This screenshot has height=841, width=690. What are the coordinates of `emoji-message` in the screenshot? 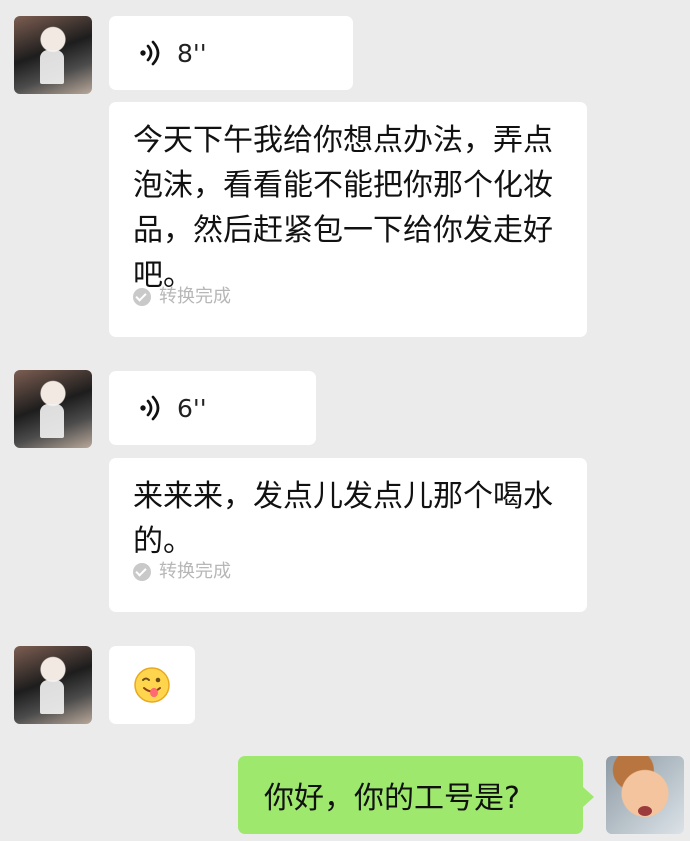 It's located at (152, 685).